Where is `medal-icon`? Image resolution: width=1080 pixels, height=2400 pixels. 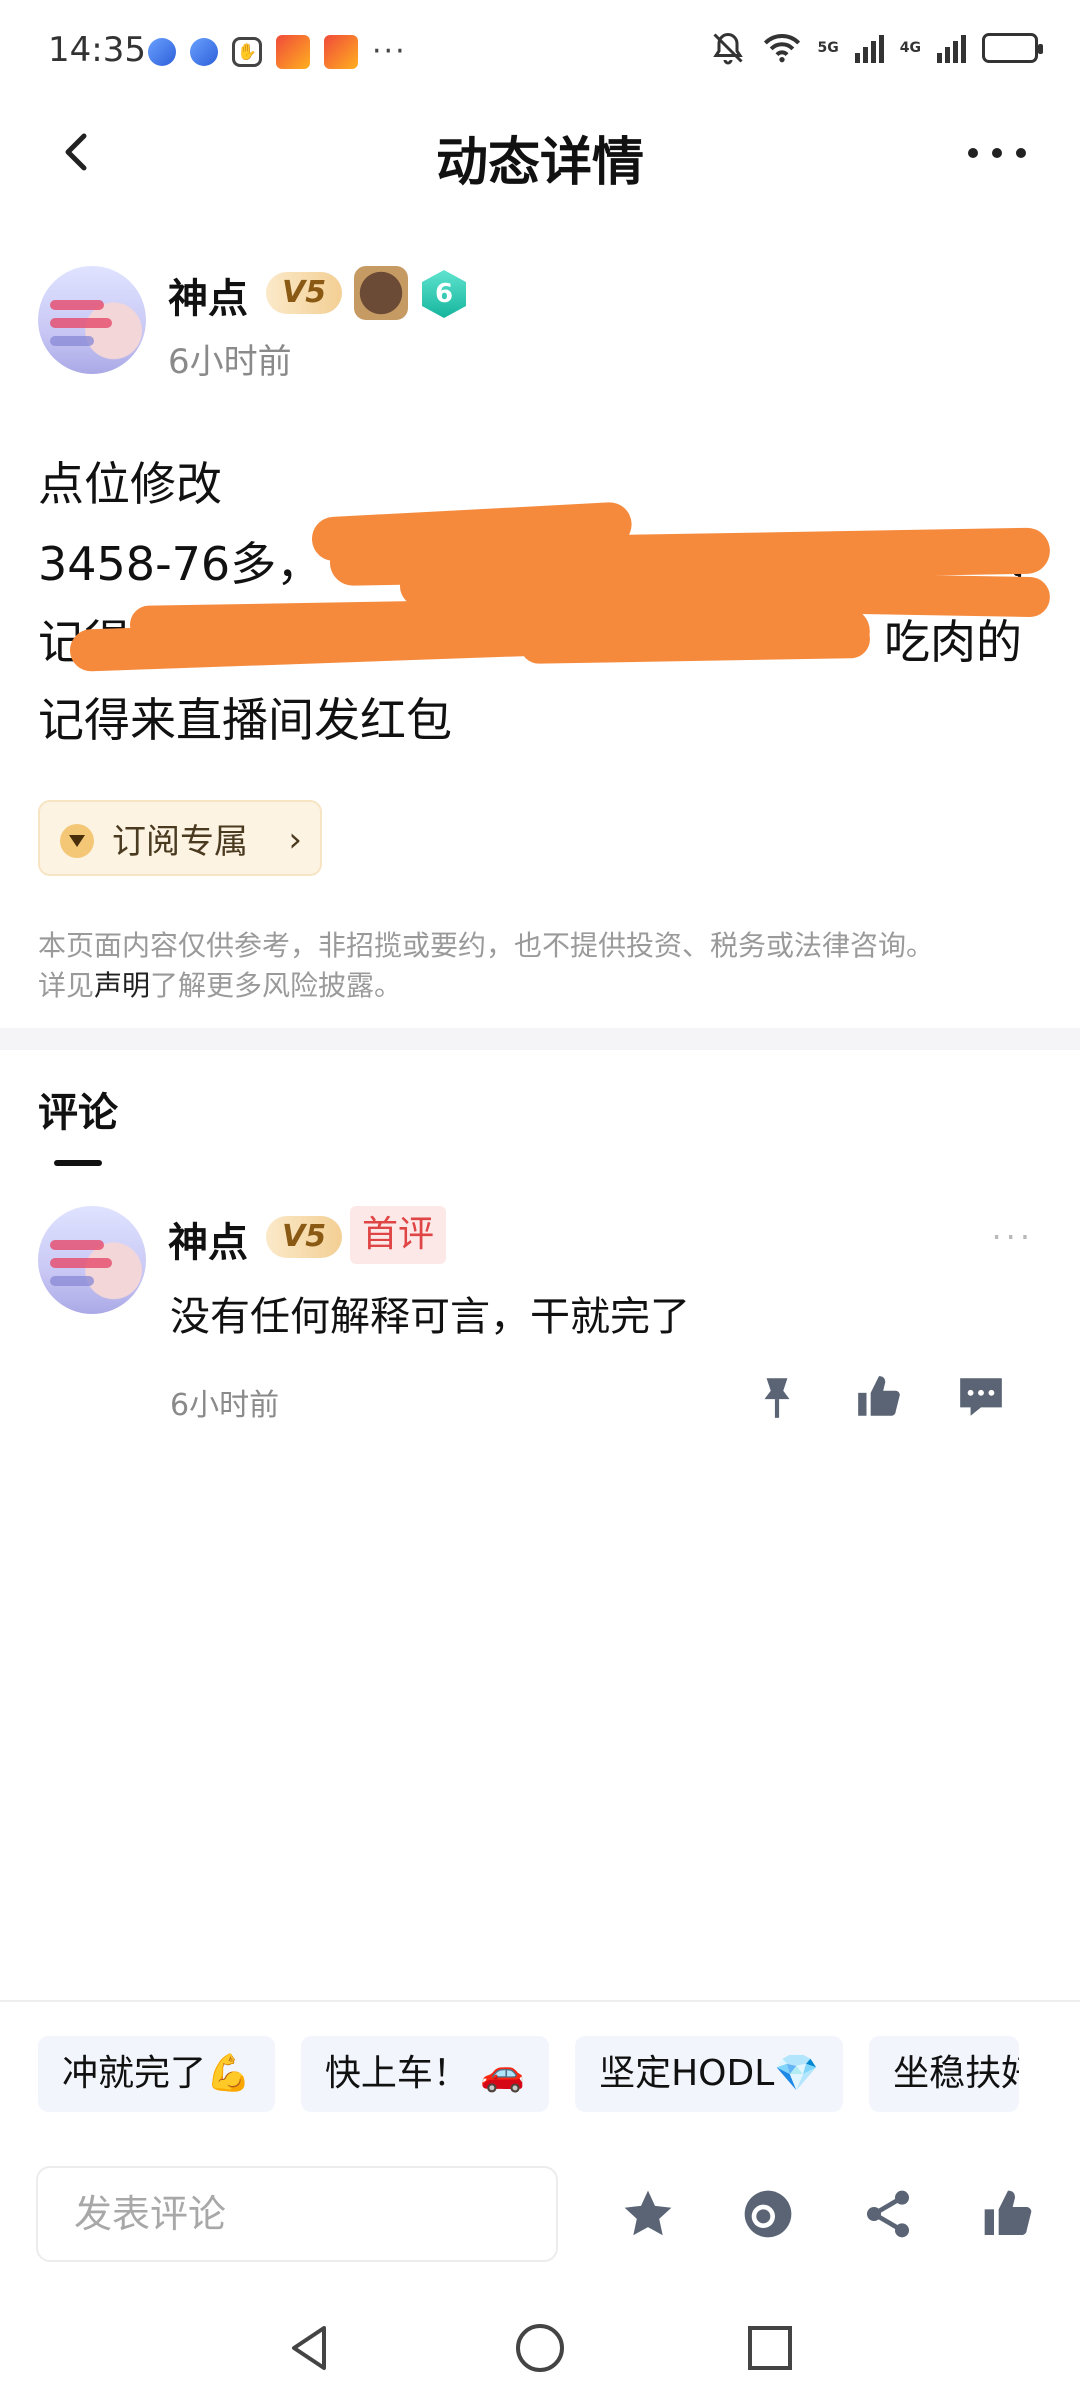
medal-icon is located at coordinates (381, 293).